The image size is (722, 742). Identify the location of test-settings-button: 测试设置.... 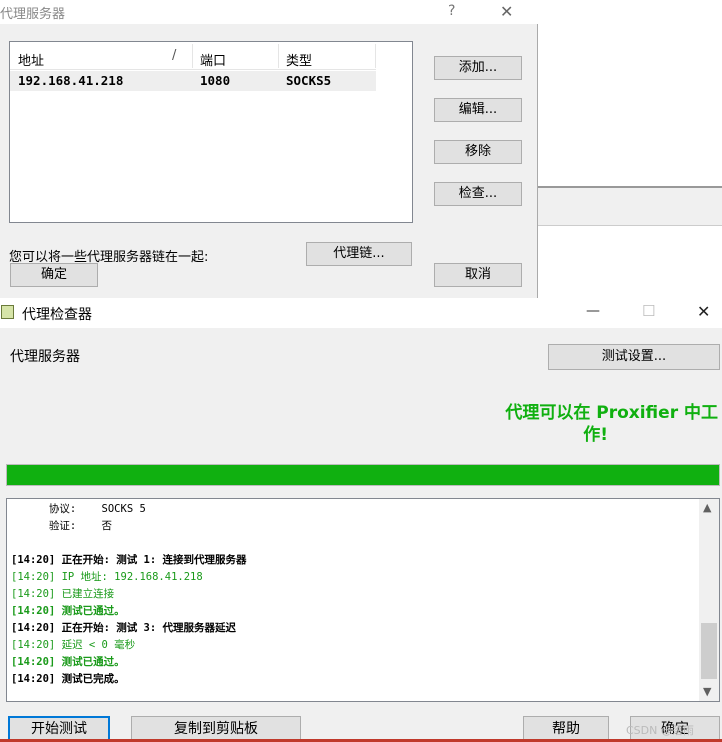
(634, 357).